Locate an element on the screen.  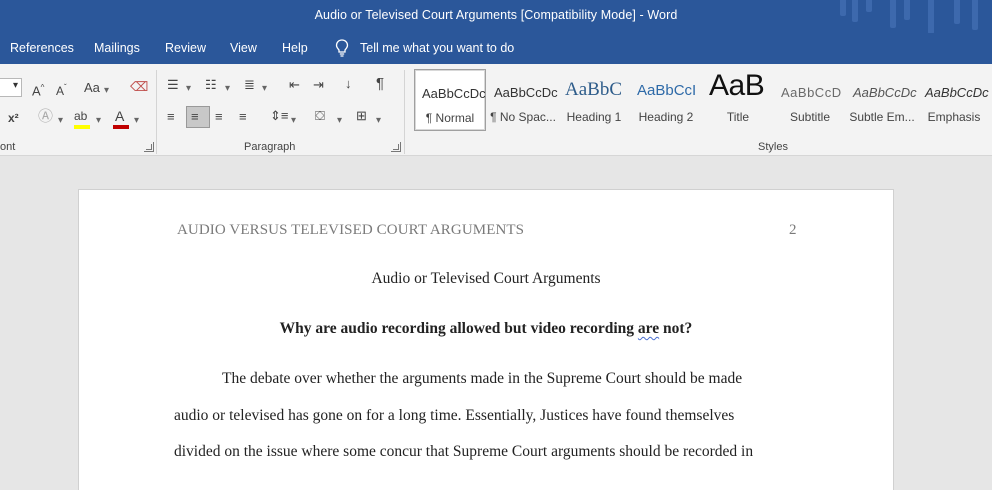
show-formatting-marks-icon: ¶ is located at coordinates (380, 84).